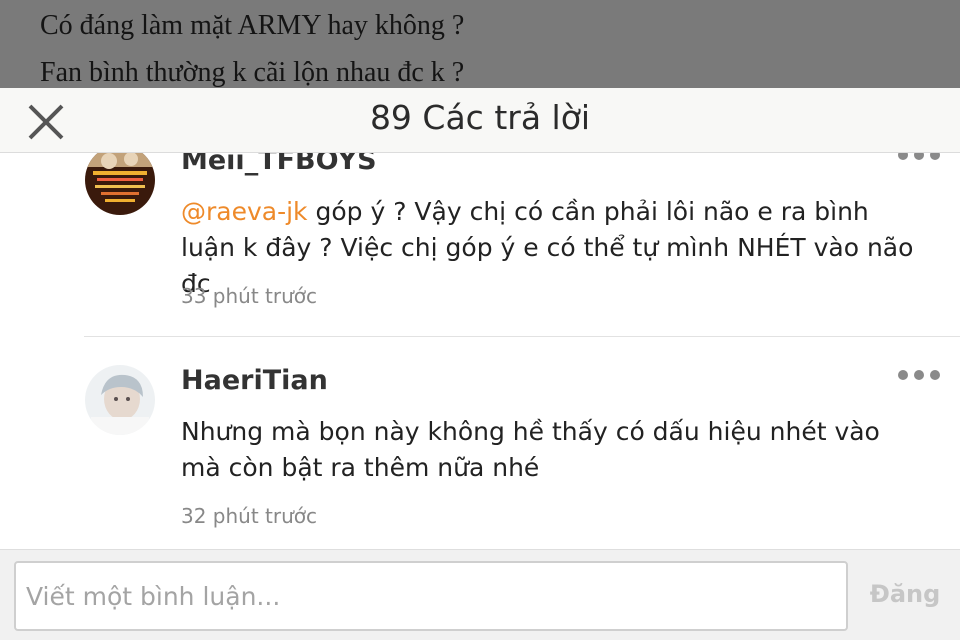 The image size is (960, 640). Describe the element at coordinates (252, 72) in the screenshot. I see `story-line-2: Fan bình thường k cãi lộn nhau đc k ?` at that location.